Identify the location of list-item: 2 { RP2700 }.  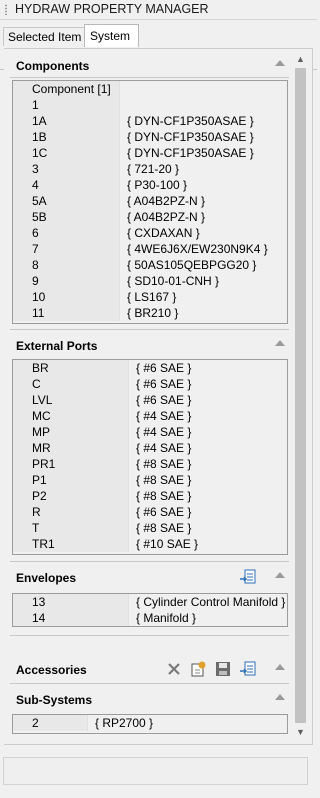
(150, 723).